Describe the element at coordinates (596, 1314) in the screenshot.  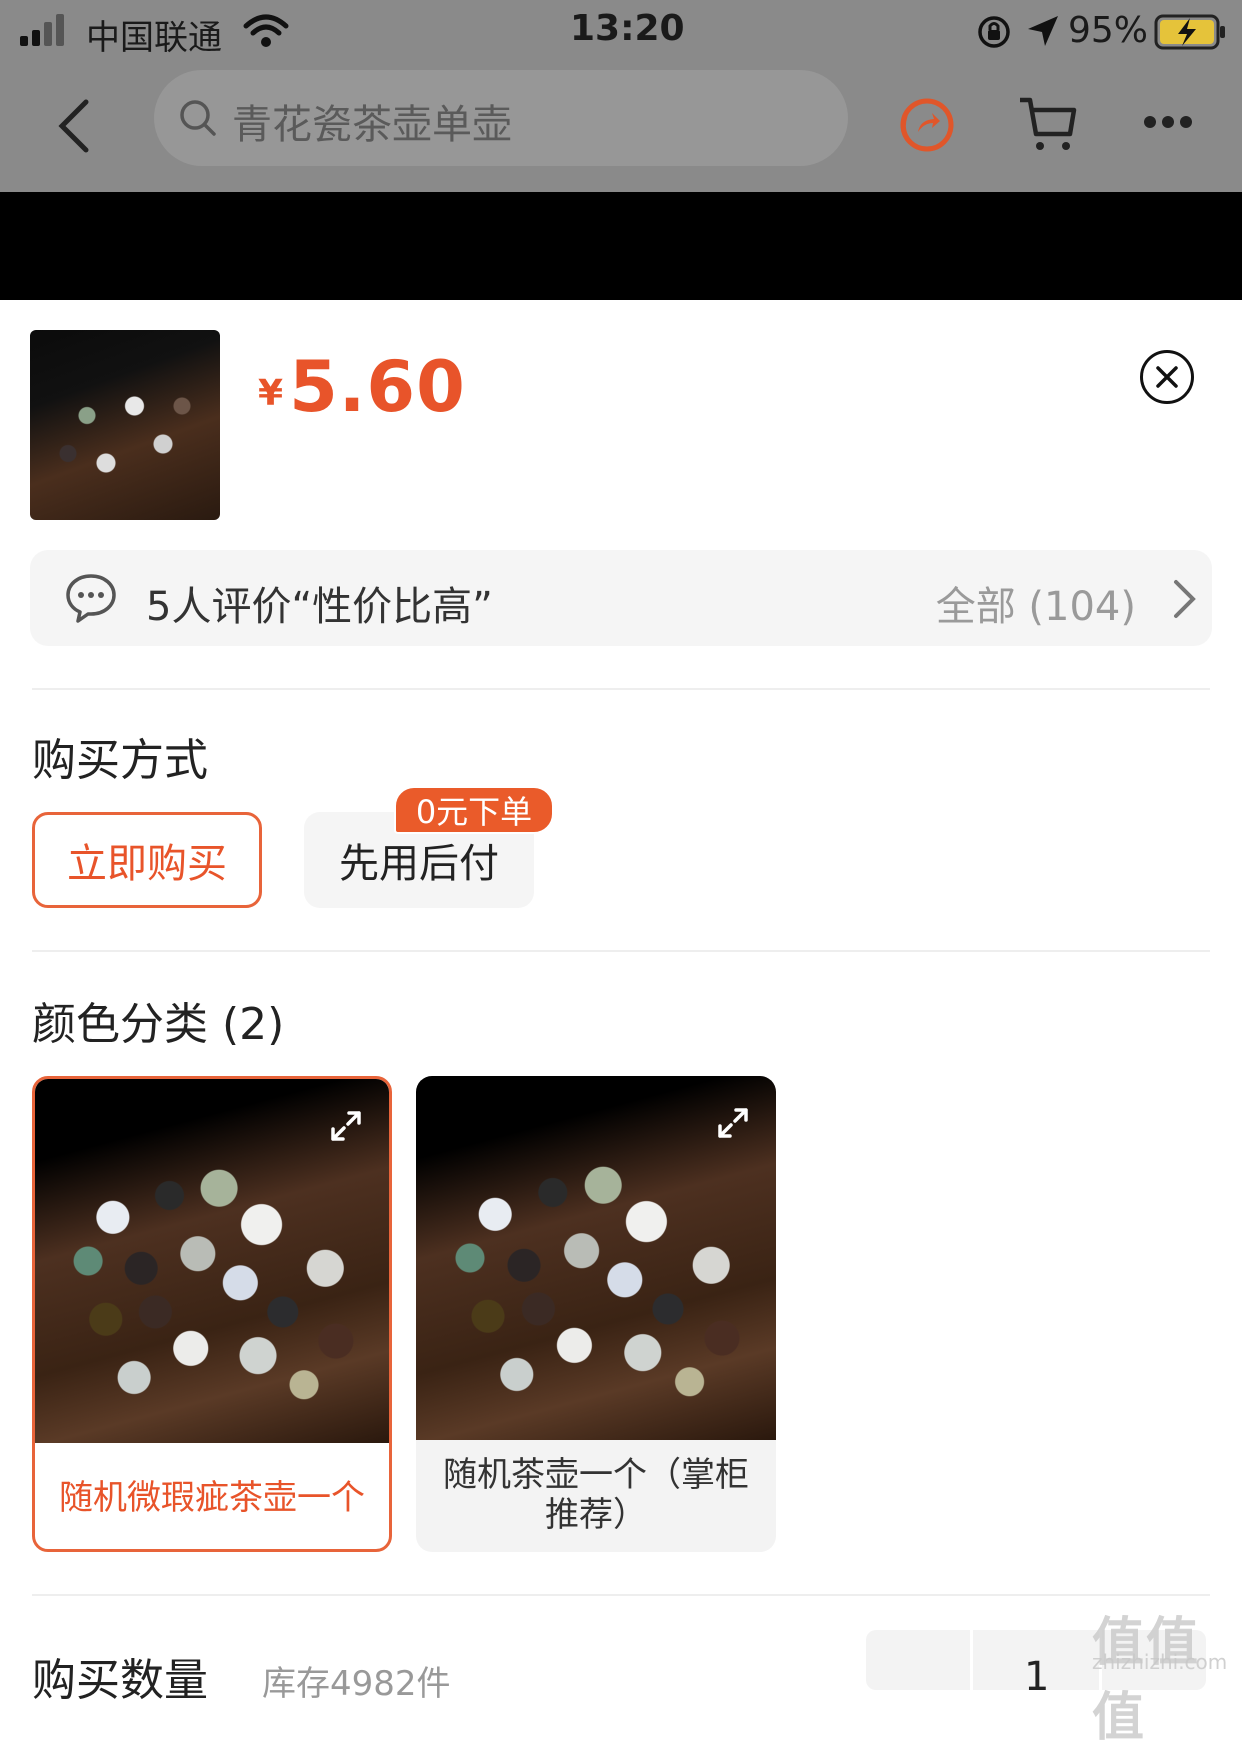
I see `variant-option-1: 随机茶壶一个（掌柜推荐）` at that location.